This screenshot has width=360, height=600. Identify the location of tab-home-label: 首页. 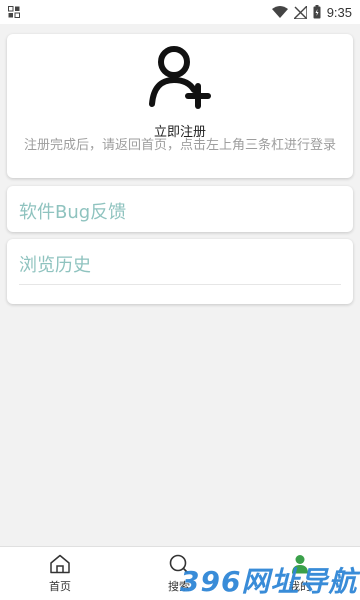
(60, 586).